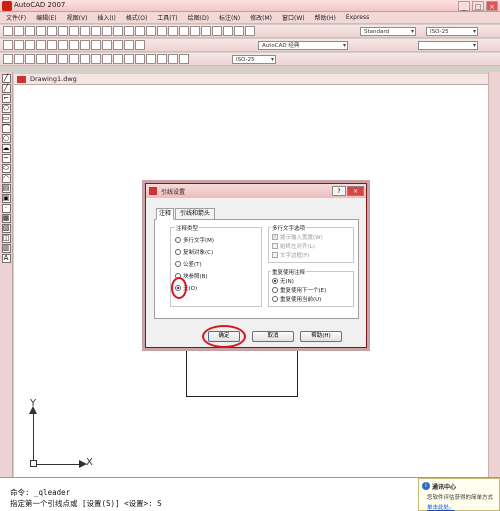 The width and height of the screenshot is (500, 511). What do you see at coordinates (46, 17) in the screenshot?
I see `menu-edit: 编辑(E)` at bounding box center [46, 17].